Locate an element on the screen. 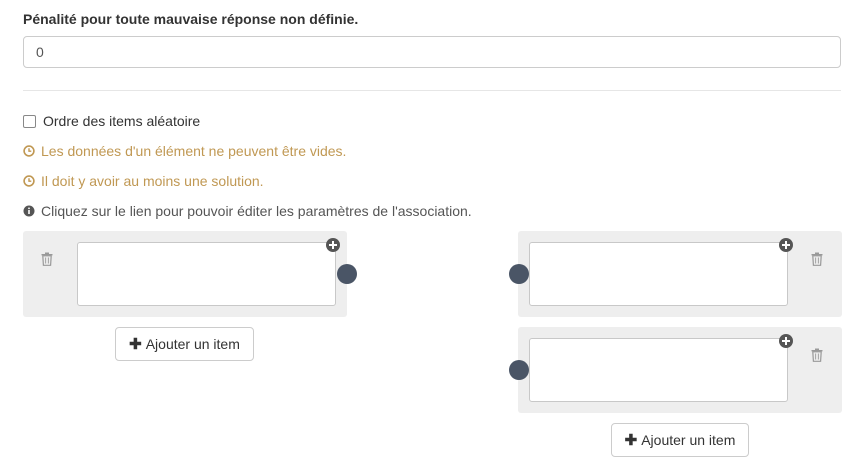 The image size is (859, 471). left-connector-handle is located at coordinates (347, 274).